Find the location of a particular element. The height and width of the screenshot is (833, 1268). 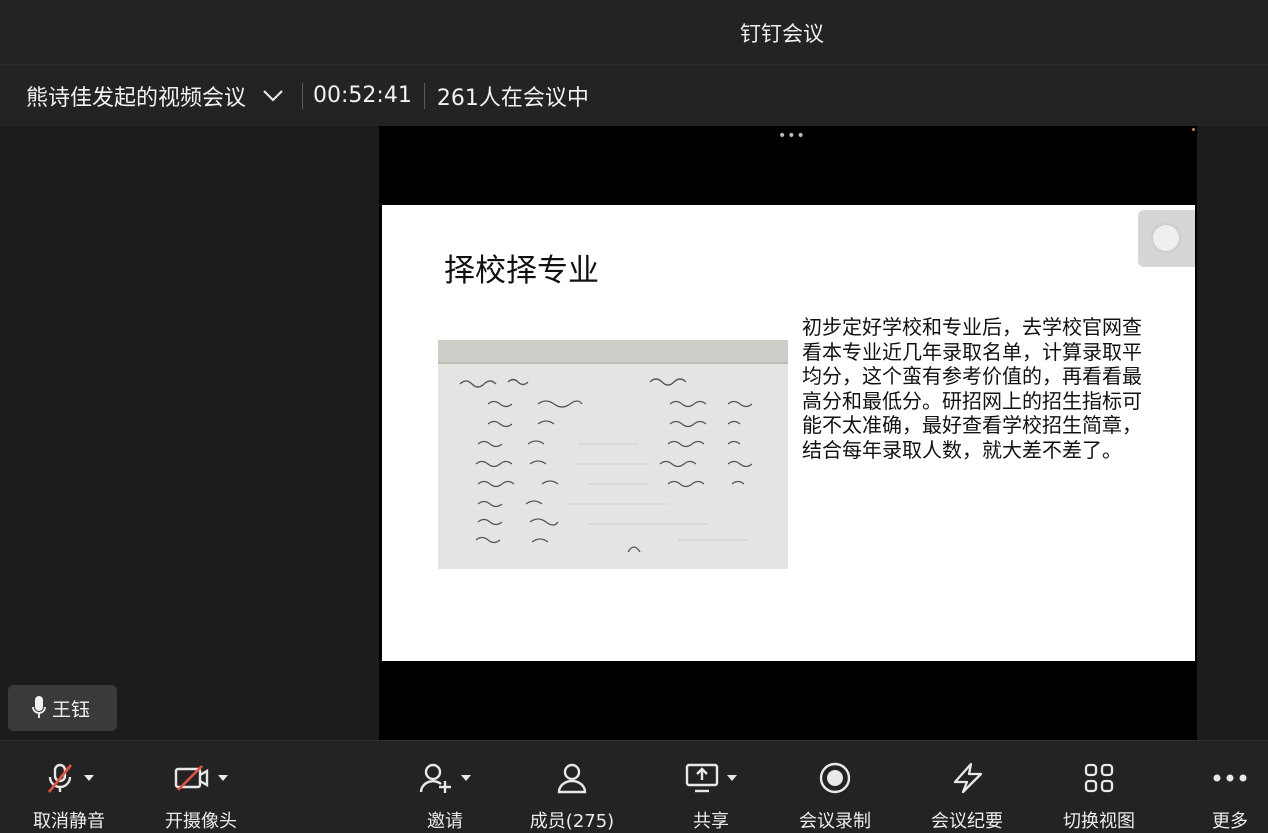

unmute-label: 取消静音 is located at coordinates (69, 821).